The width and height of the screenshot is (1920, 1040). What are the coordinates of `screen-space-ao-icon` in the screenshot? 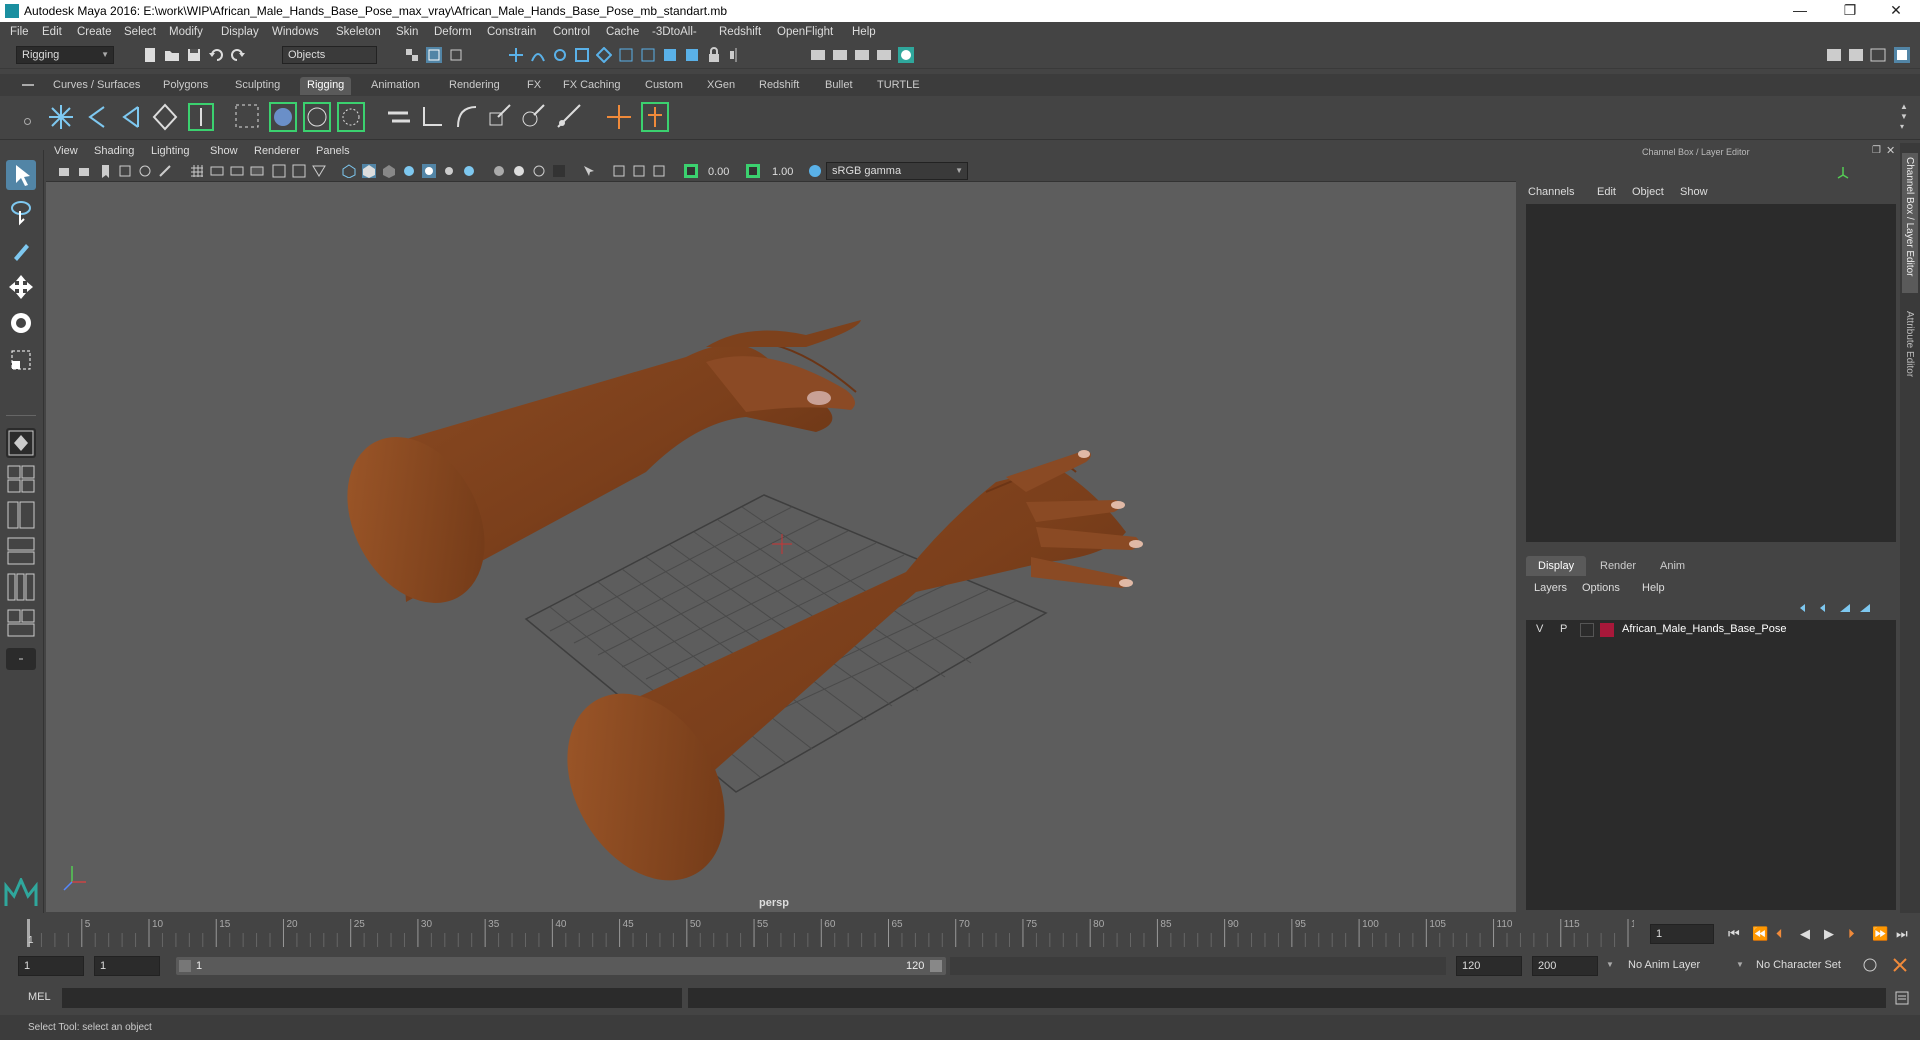 It's located at (469, 171).